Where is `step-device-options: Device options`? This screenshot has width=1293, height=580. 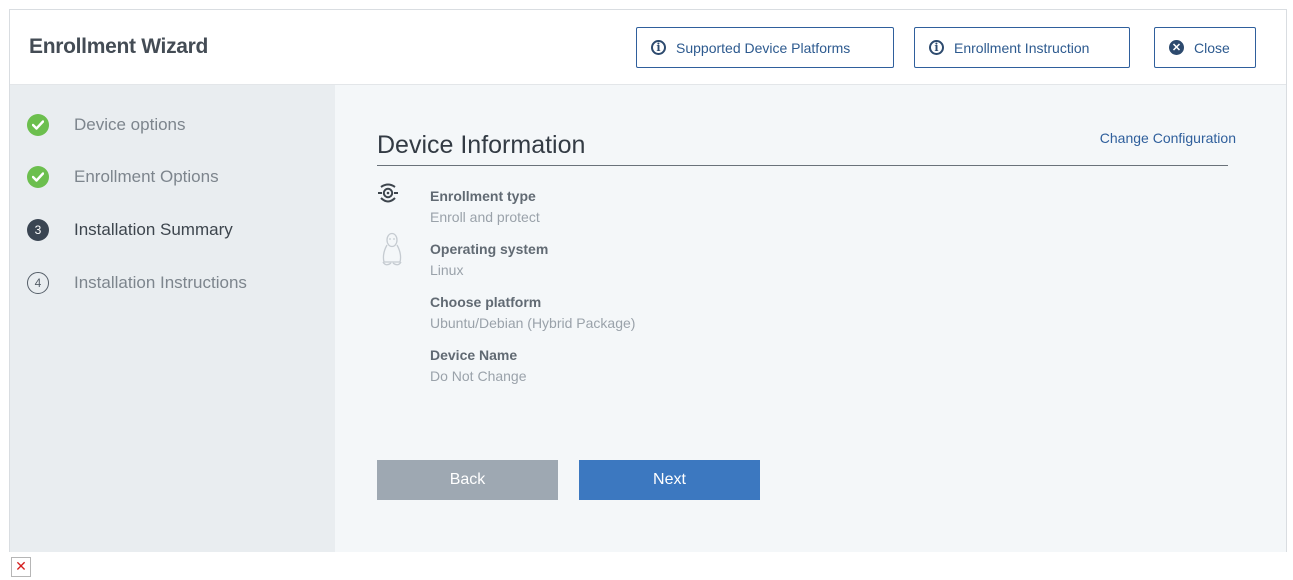
step-device-options: Device options is located at coordinates (106, 125).